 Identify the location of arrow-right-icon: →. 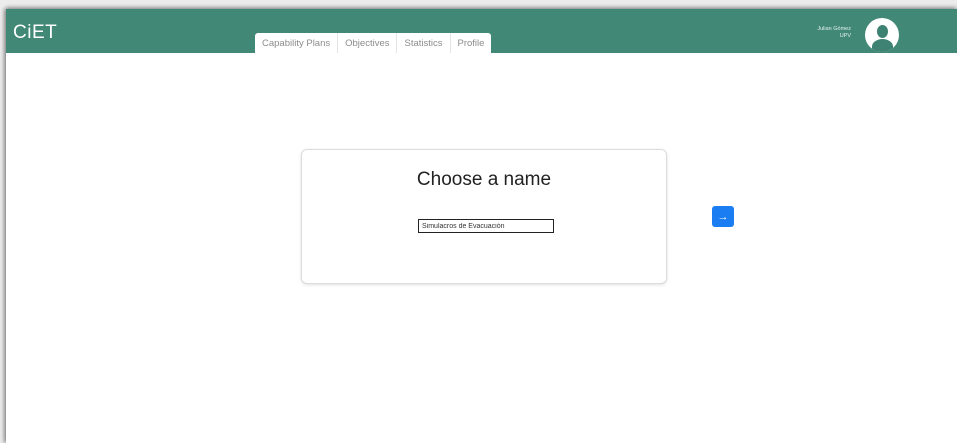
(723, 216).